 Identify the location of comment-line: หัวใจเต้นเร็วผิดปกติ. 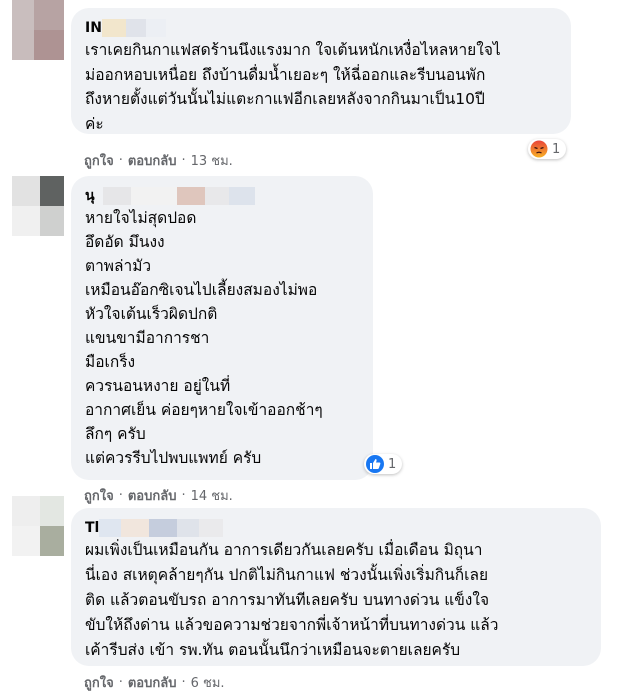
(151, 314).